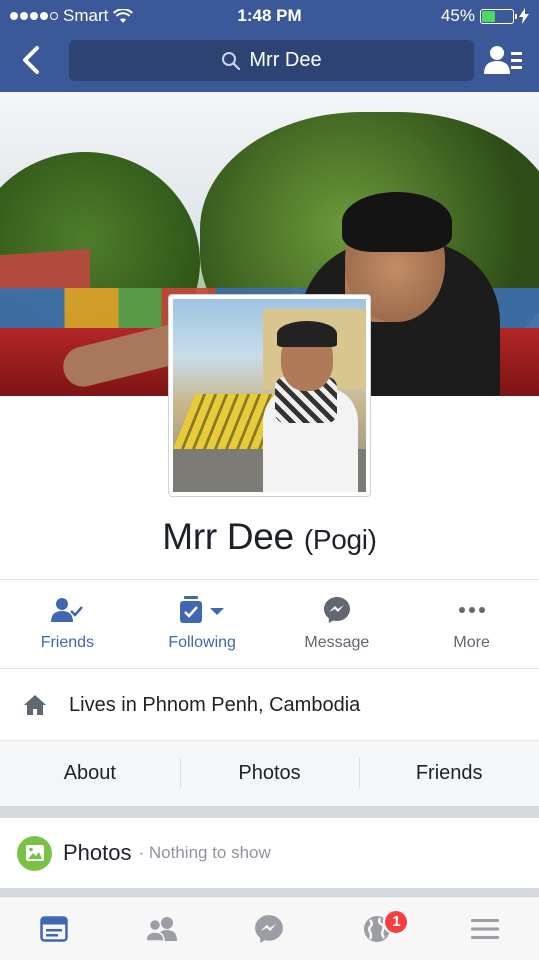  I want to click on menu-icon, so click(485, 928).